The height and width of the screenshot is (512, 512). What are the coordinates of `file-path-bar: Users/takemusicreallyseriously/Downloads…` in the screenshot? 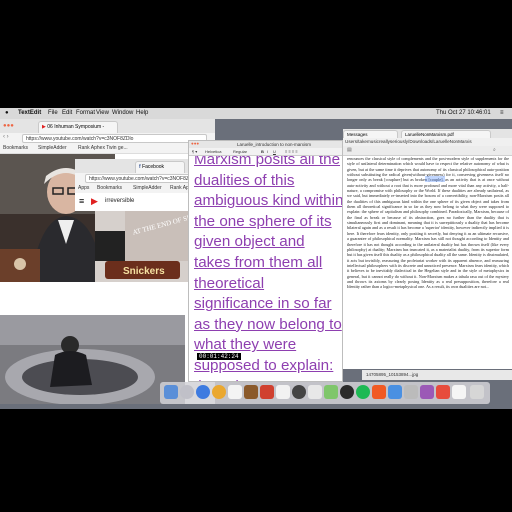 It's located at (427, 142).